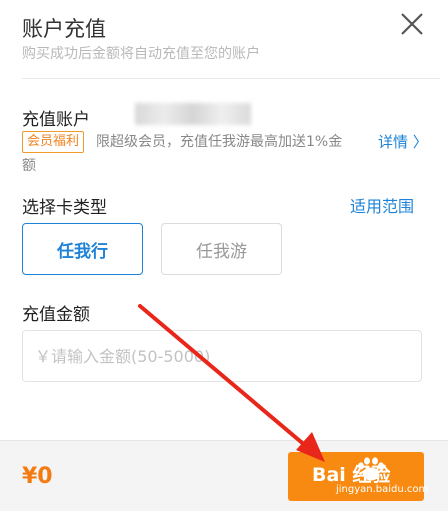  Describe the element at coordinates (29, 166) in the screenshot. I see `benefit-text-continued: 额` at that location.